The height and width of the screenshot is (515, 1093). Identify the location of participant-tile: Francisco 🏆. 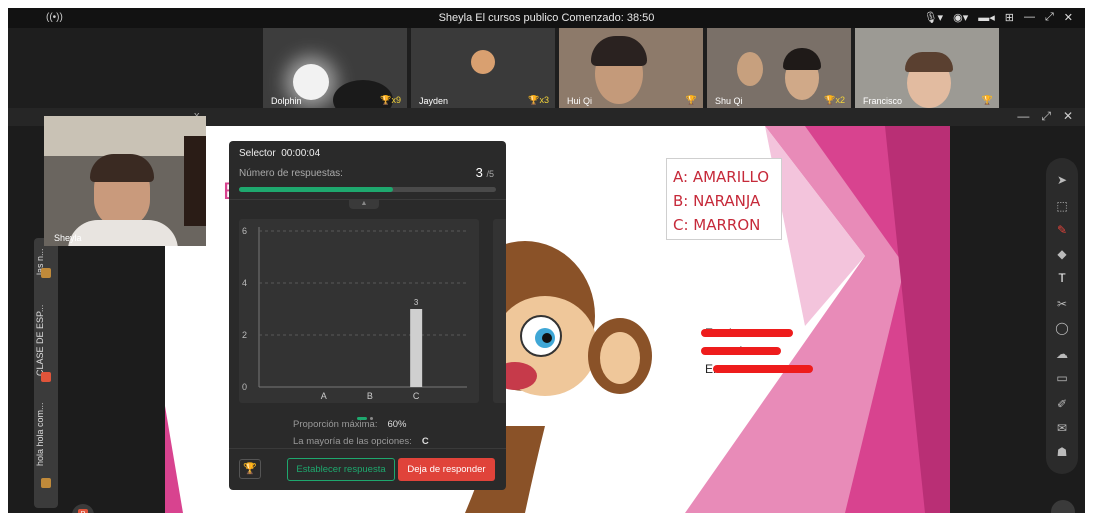
(927, 68).